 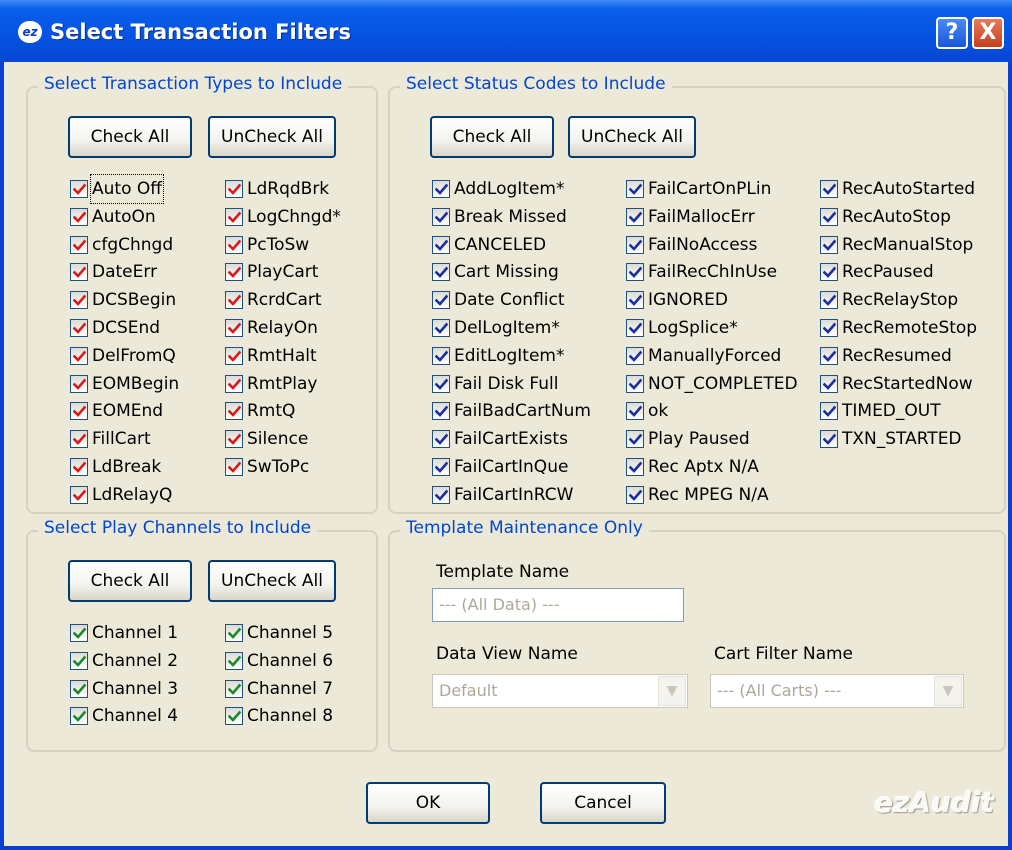 What do you see at coordinates (284, 300) in the screenshot?
I see `checkbox-label: RcrdCart` at bounding box center [284, 300].